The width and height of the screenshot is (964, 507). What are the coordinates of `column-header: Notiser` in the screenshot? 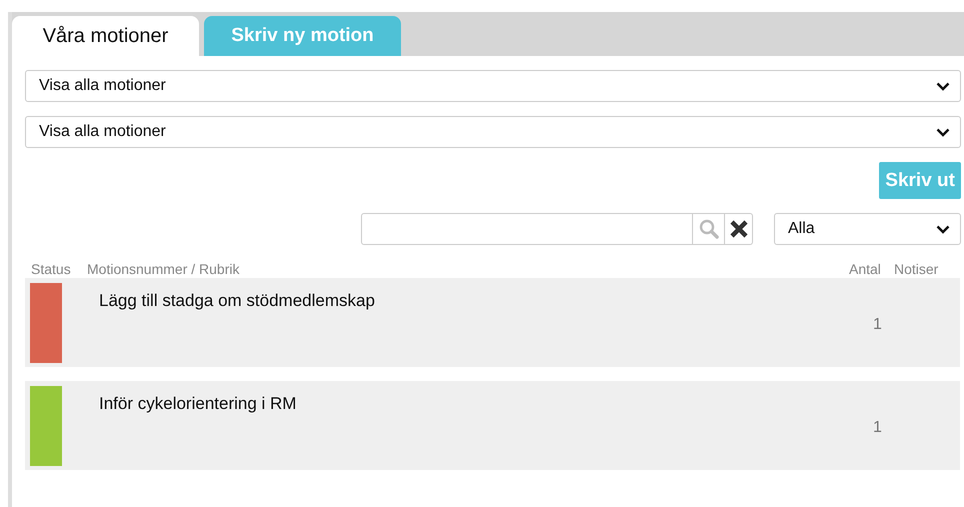 It's located at (916, 269).